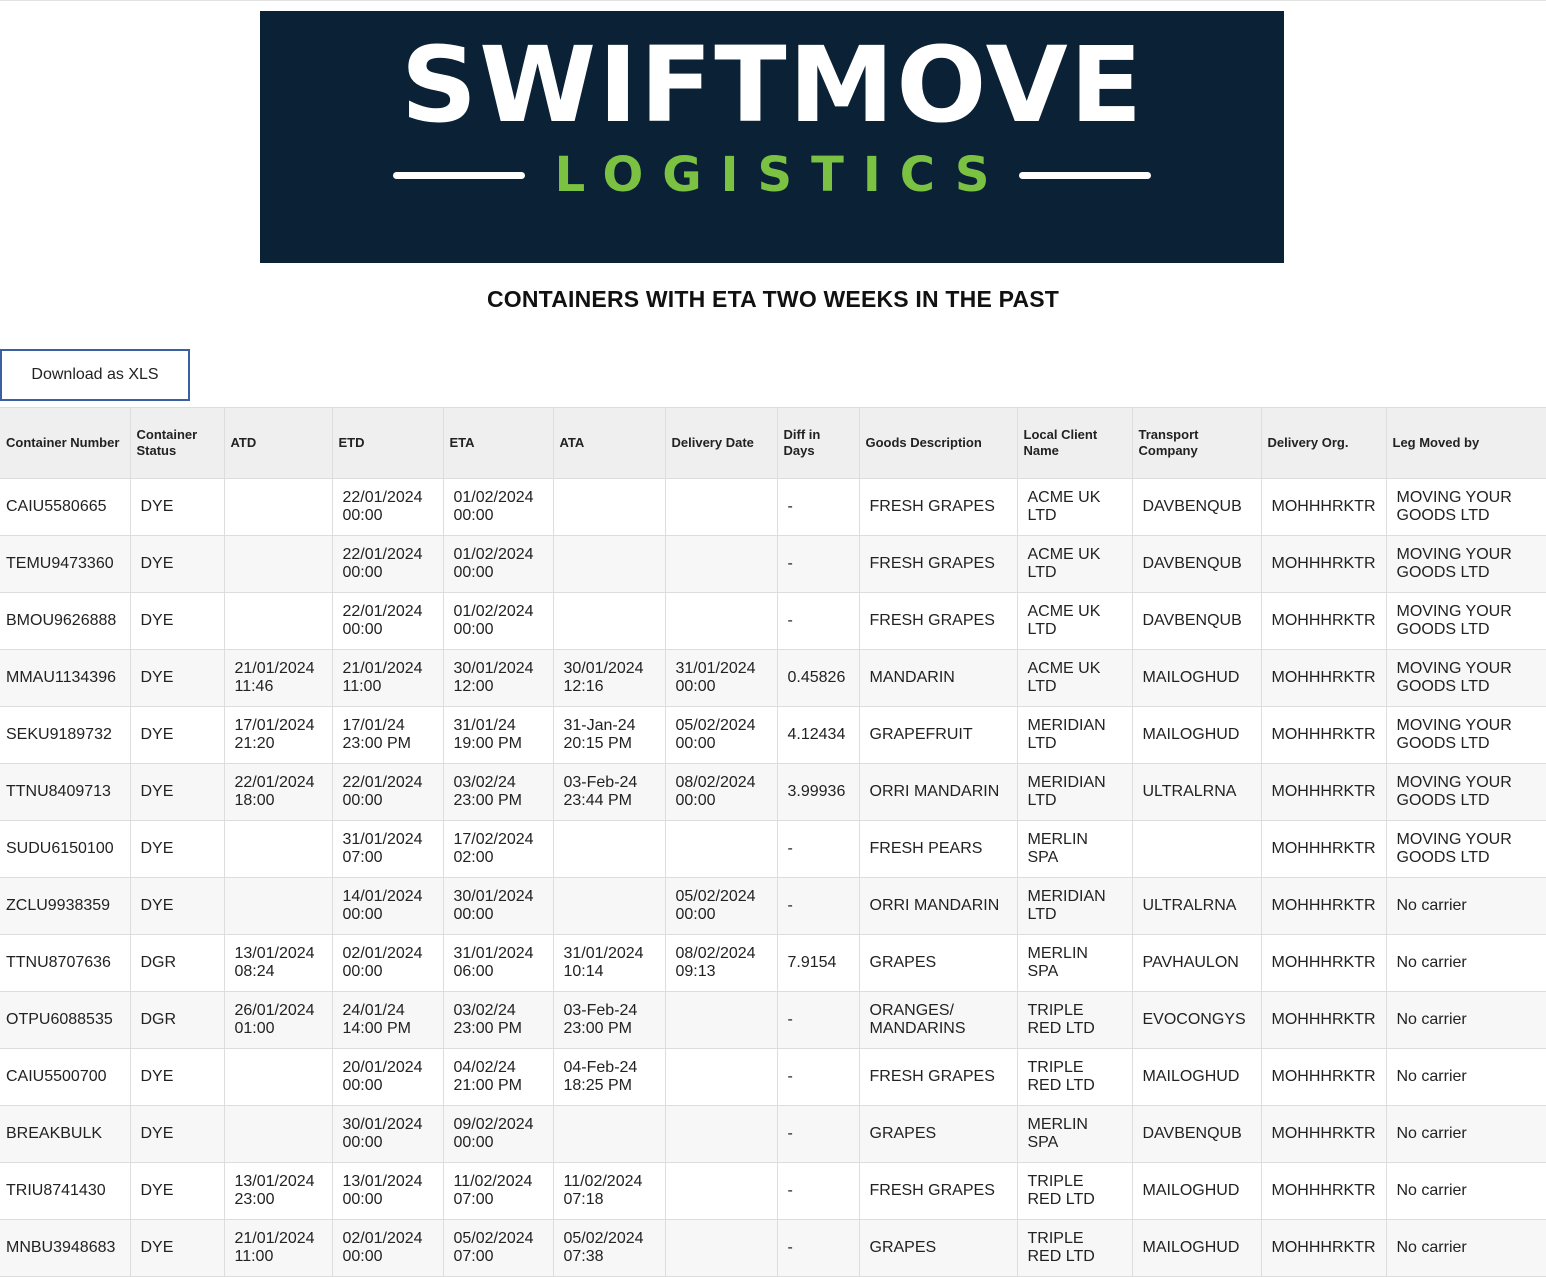 The height and width of the screenshot is (1277, 1546). What do you see at coordinates (388, 1134) in the screenshot?
I see `cell-etd: 30/01/2024 00:00` at bounding box center [388, 1134].